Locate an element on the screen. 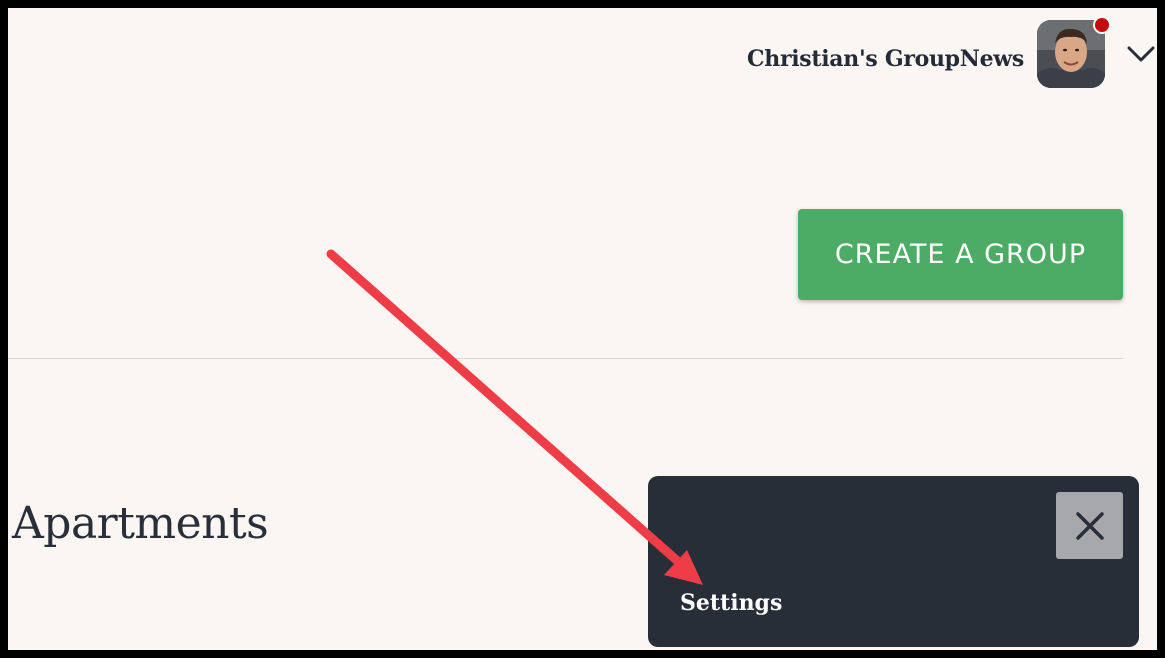 The height and width of the screenshot is (658, 1165). site-title: Christian's GroupNews is located at coordinates (516, 59).